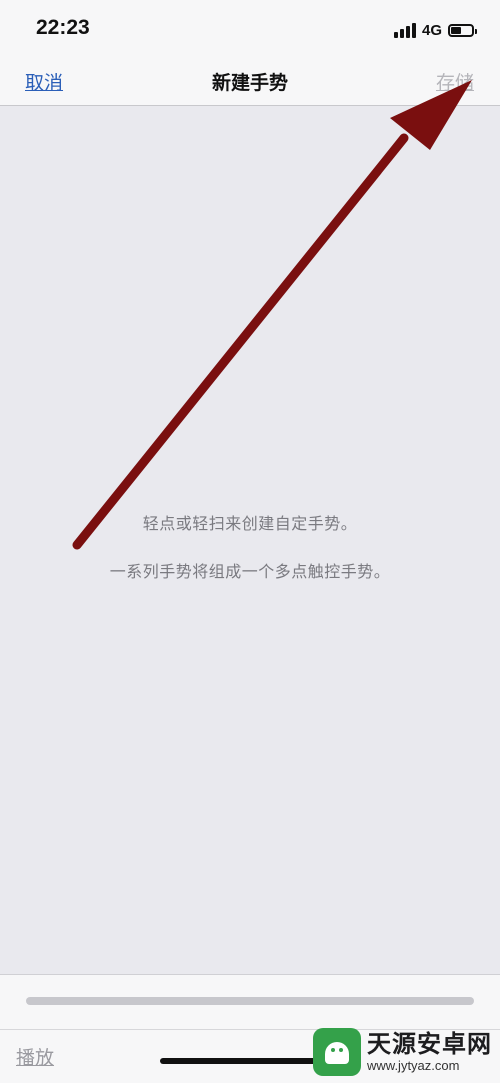  Describe the element at coordinates (35, 1056) in the screenshot. I see `play-button: 播放` at that location.